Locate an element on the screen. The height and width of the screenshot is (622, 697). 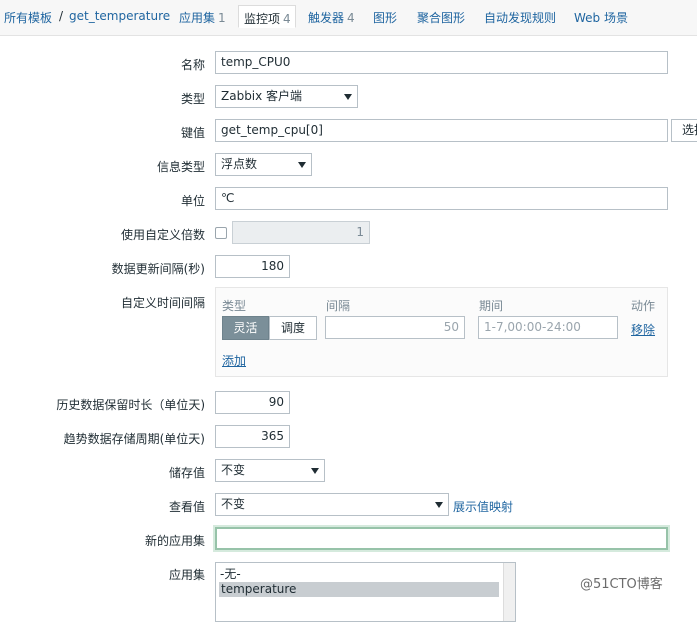
tab-applications: 应用集 1 is located at coordinates (202, 17).